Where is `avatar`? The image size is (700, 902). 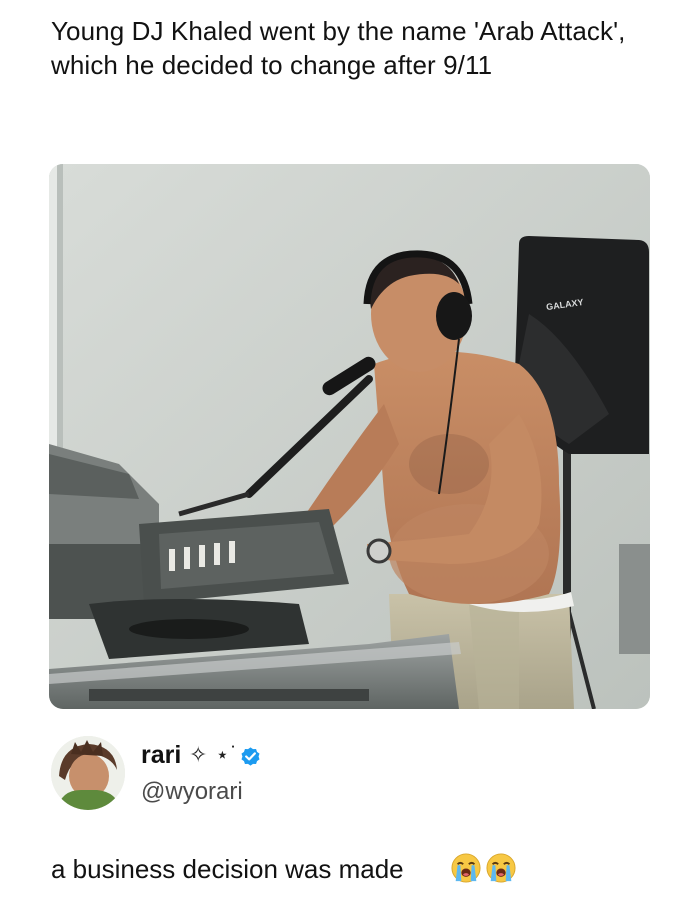 avatar is located at coordinates (88, 773).